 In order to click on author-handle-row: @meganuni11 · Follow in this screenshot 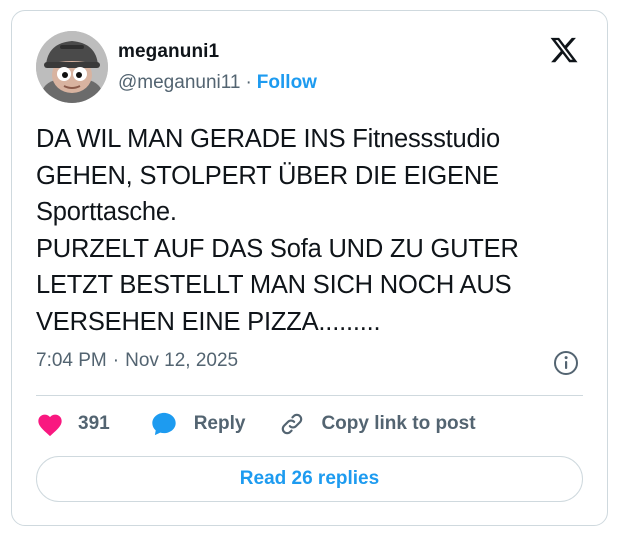, I will do `click(217, 83)`.